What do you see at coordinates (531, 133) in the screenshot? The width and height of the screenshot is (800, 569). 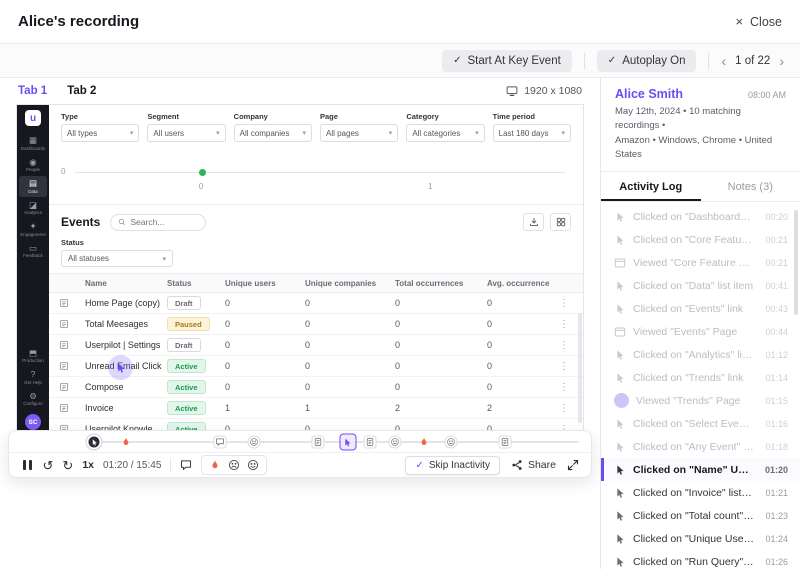 I see `filter-select: Last 180 days ▾` at bounding box center [531, 133].